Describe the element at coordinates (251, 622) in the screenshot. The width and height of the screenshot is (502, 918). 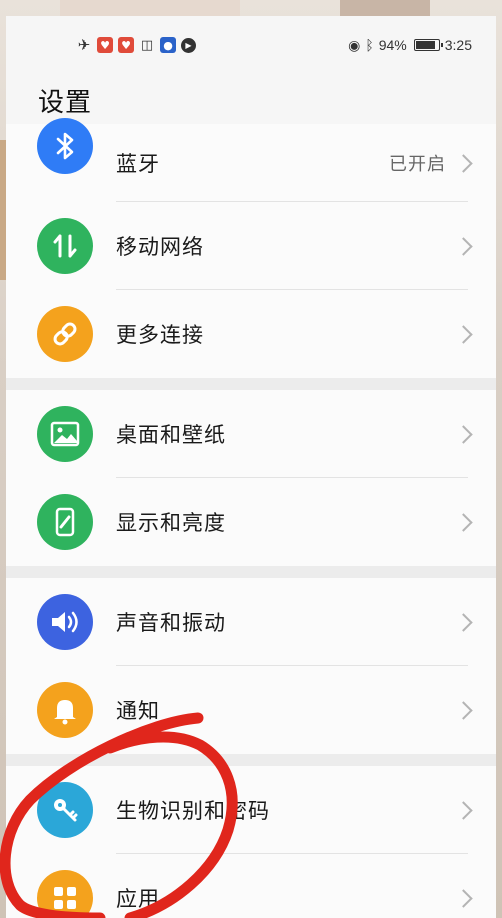
I see `settings-item-sound-vibration: 声音和振动` at that location.